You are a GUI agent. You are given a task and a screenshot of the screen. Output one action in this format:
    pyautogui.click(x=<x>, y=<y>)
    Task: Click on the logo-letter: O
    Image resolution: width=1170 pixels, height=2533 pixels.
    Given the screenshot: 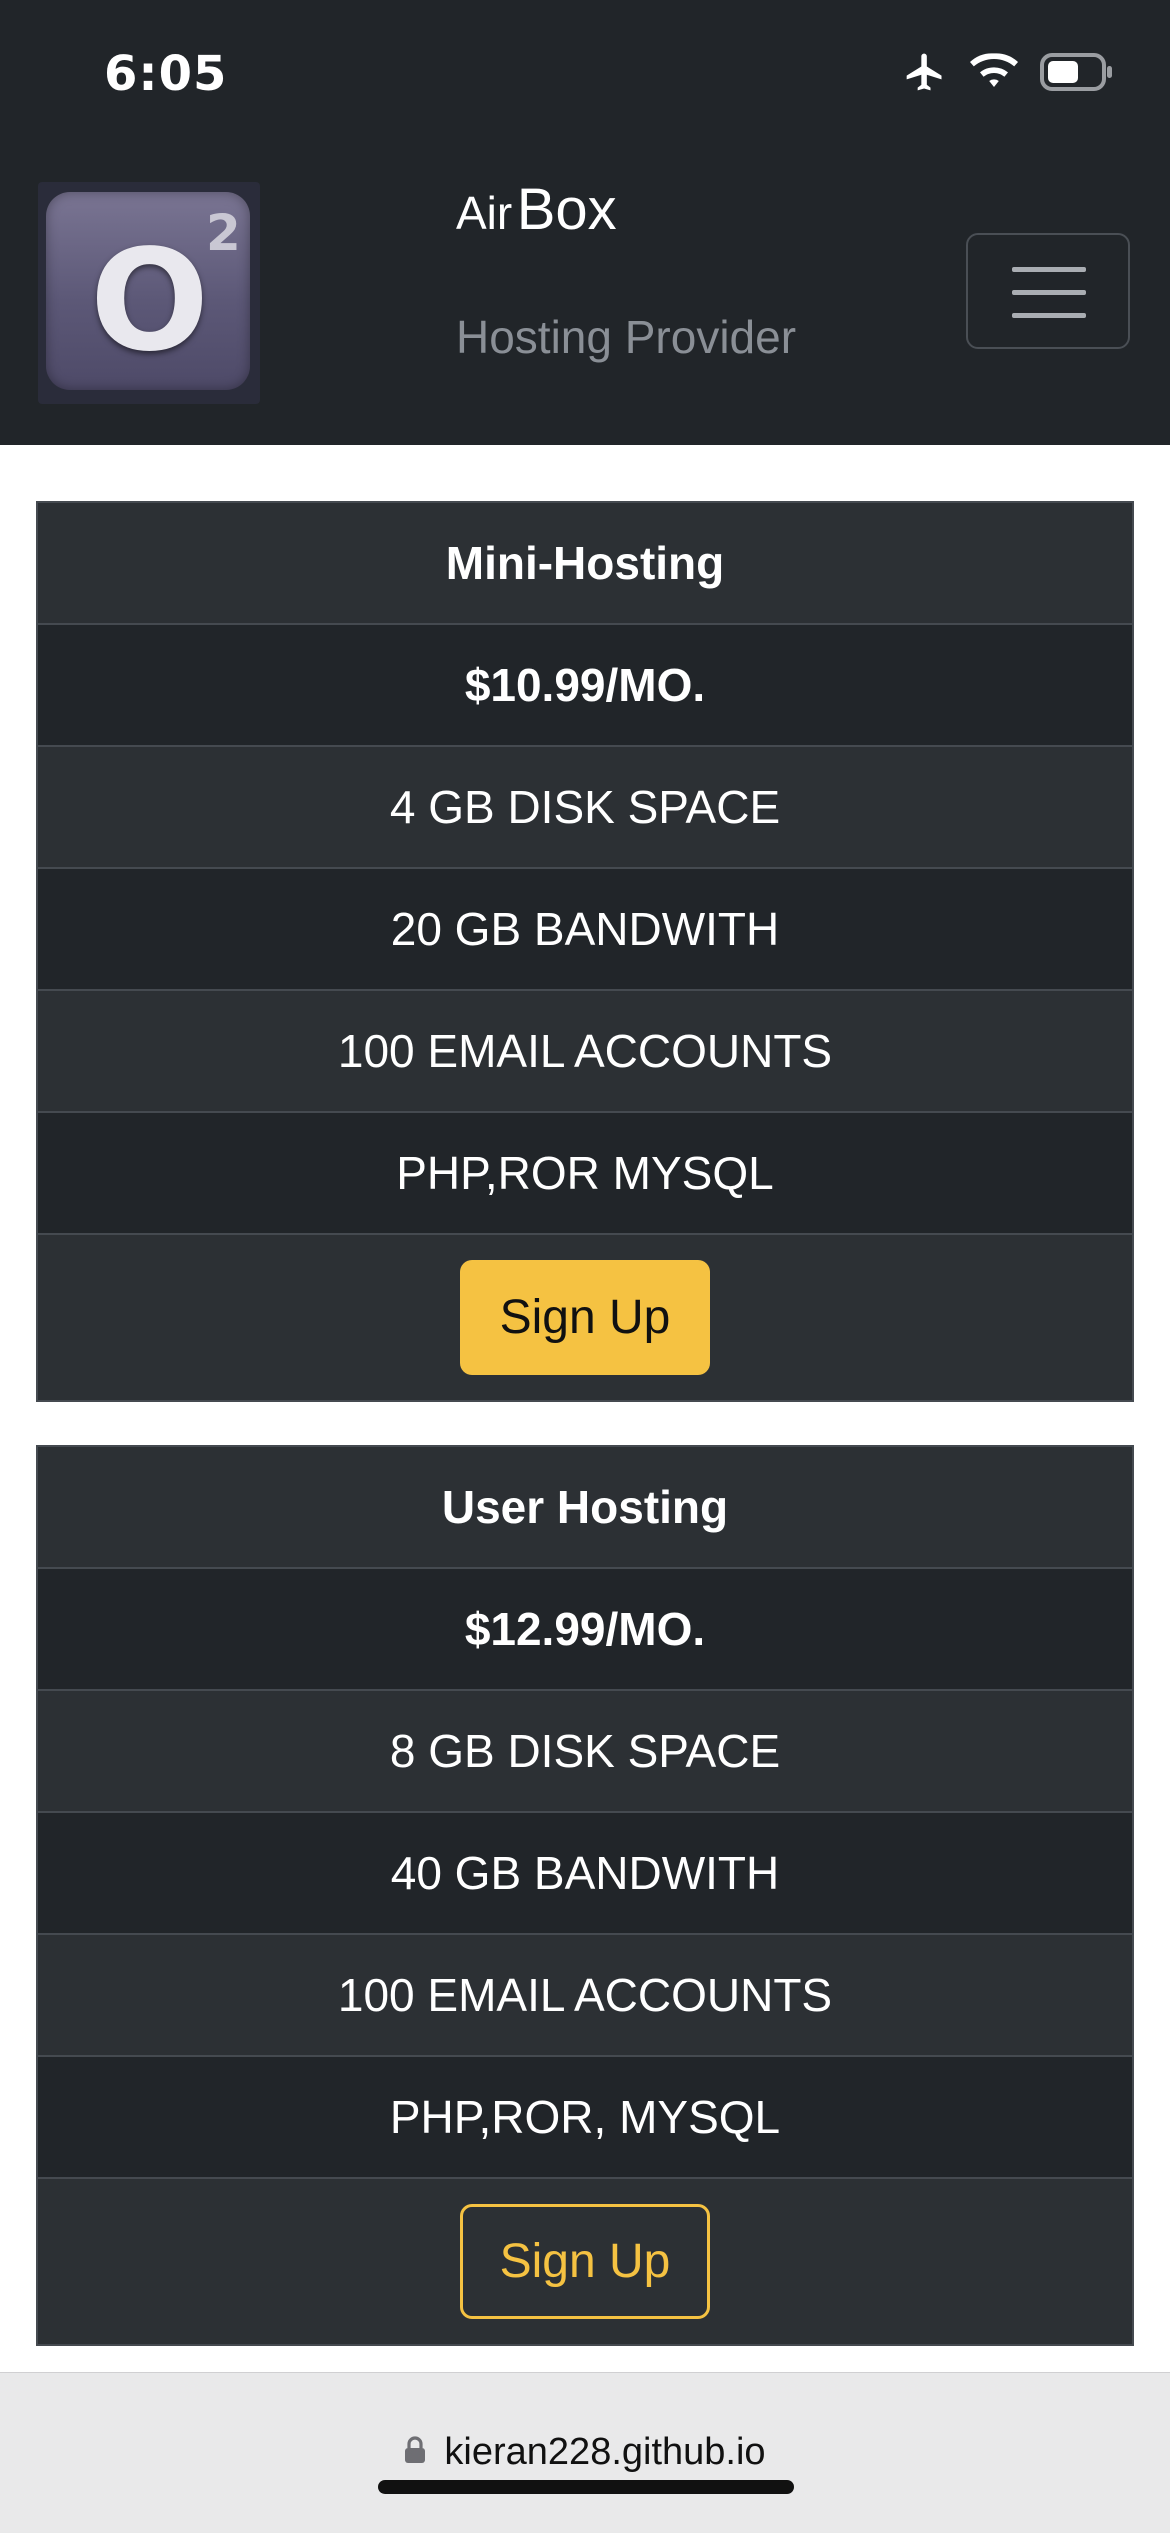 What is the action you would take?
    pyautogui.click(x=150, y=301)
    